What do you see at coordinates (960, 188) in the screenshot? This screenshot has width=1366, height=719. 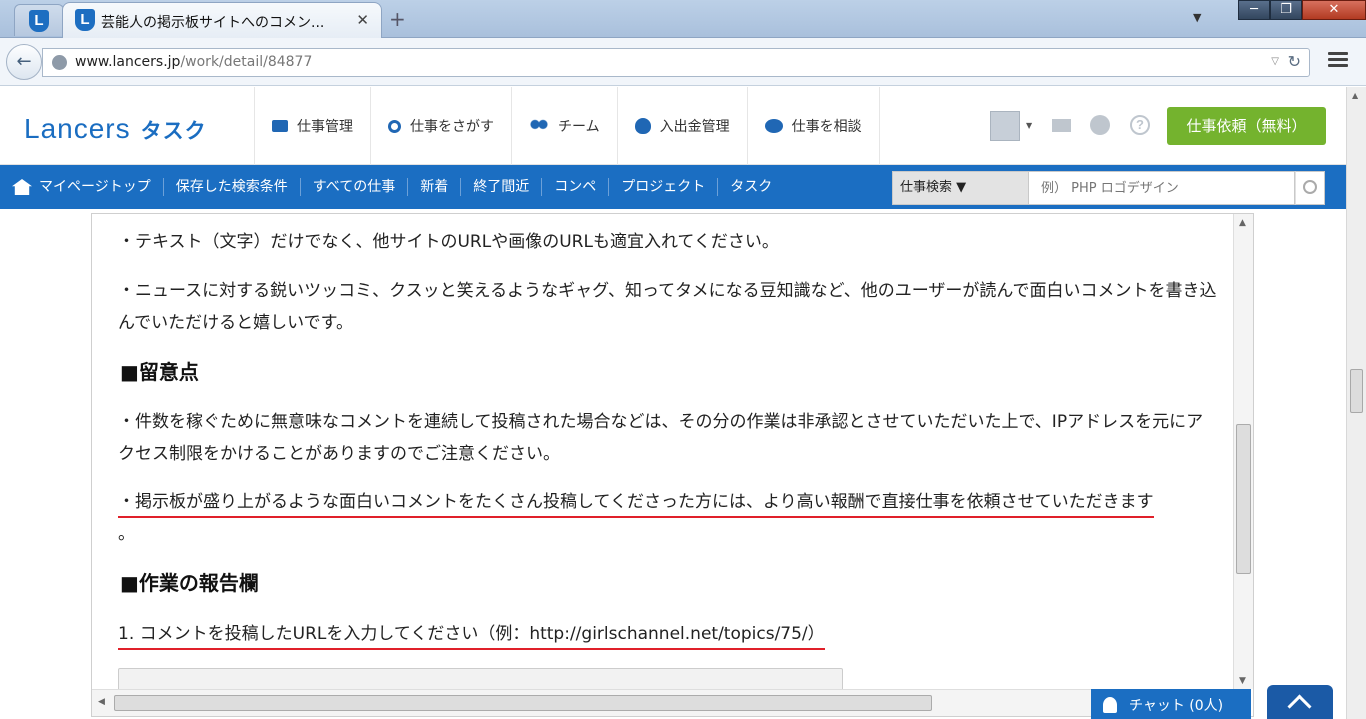 I see `search-category-select: 仕事検索 ▼` at bounding box center [960, 188].